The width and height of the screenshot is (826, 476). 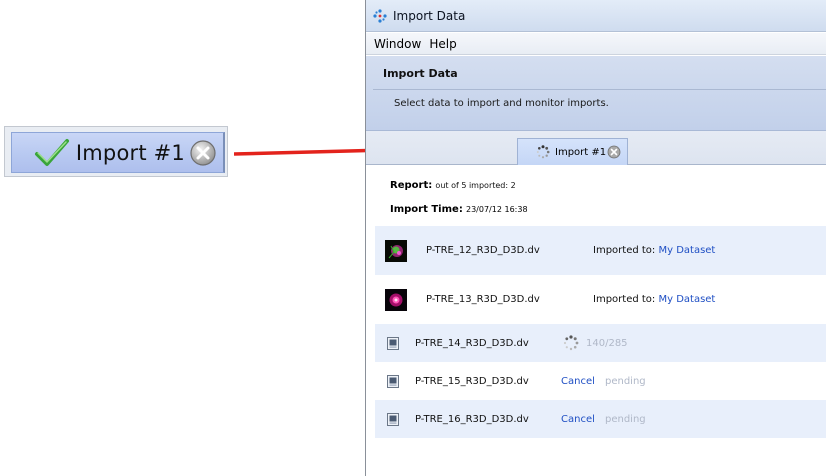 I want to click on menu-help: Help, so click(x=442, y=44).